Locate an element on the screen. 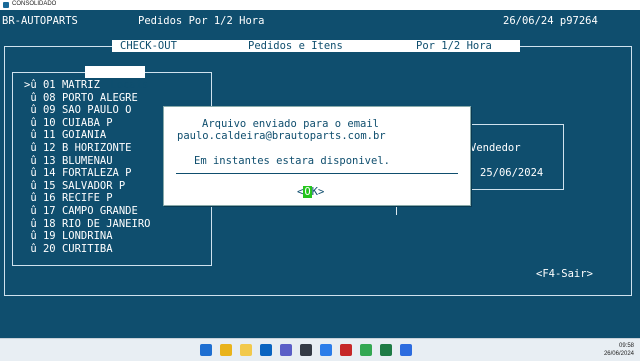 The image size is (640, 361). item-name: SAO PAULO O is located at coordinates (96, 110).